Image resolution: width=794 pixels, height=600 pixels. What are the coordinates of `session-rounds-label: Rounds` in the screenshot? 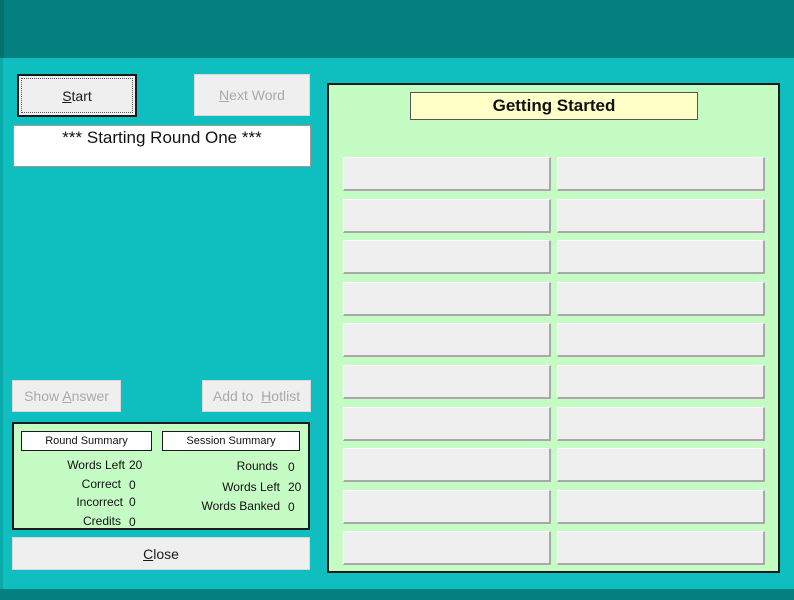 It's located at (257, 466).